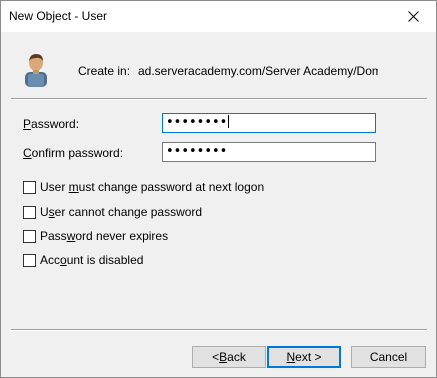 Image resolution: width=437 pixels, height=378 pixels. I want to click on header-divider, so click(219, 99).